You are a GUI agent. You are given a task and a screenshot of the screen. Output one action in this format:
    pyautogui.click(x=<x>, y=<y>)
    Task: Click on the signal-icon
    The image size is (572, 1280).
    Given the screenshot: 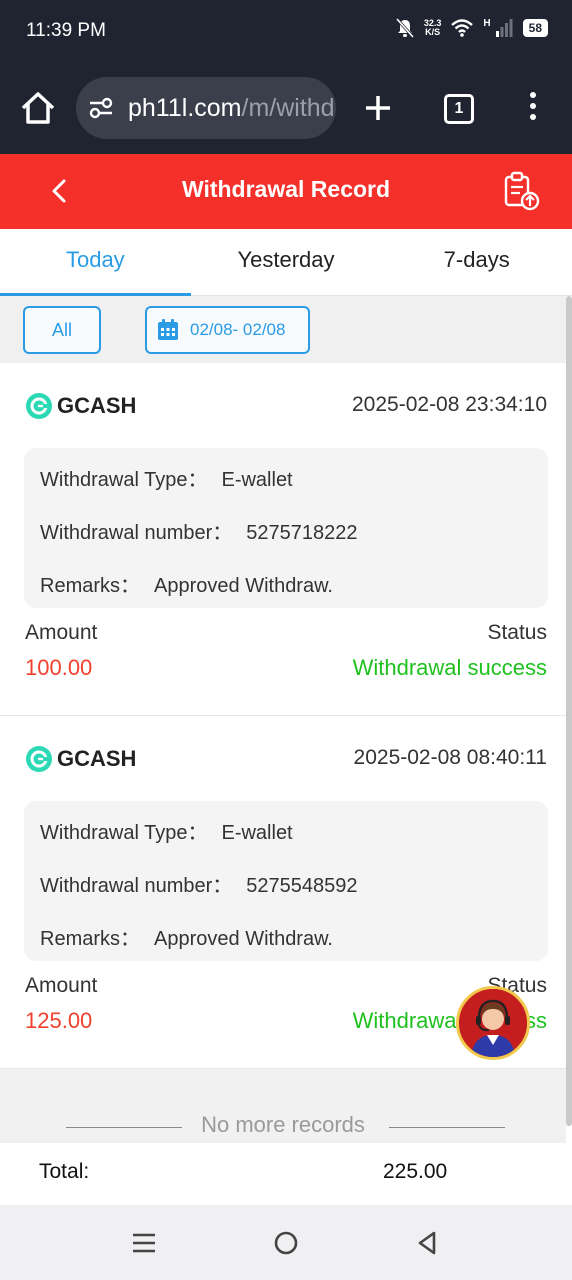 What is the action you would take?
    pyautogui.click(x=504, y=28)
    